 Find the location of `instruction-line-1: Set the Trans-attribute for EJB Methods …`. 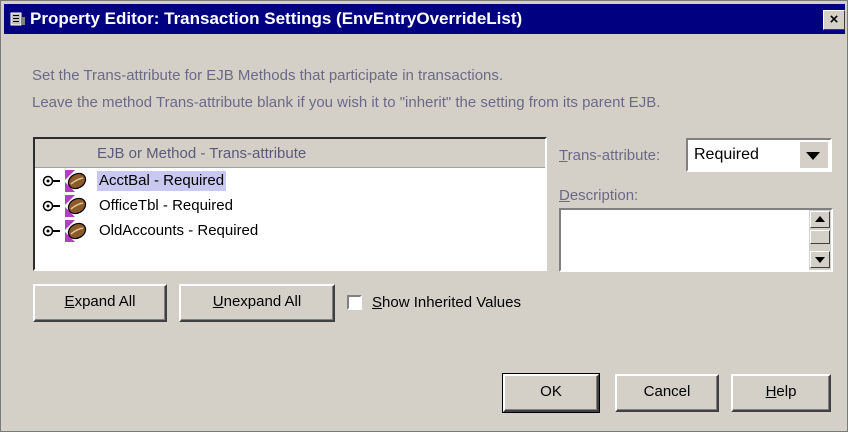

instruction-line-1: Set the Trans-attribute for EJB Methods … is located at coordinates (268, 75).